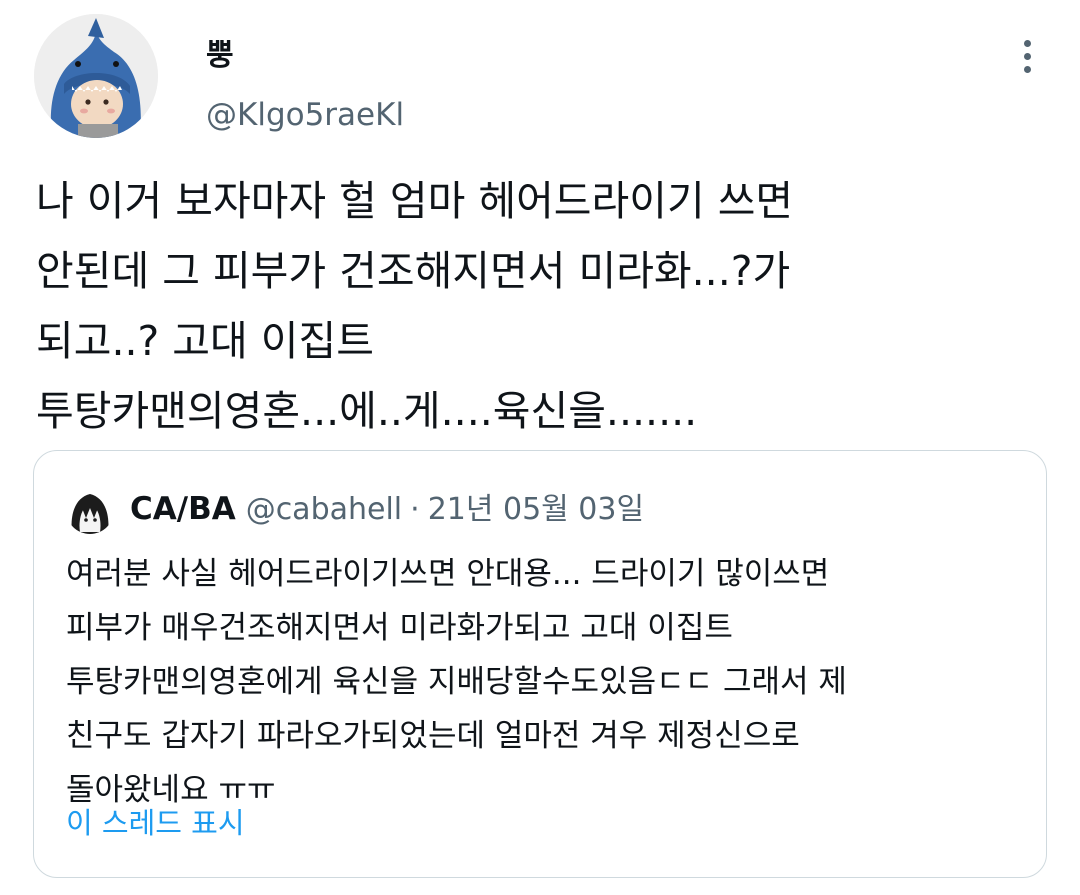 This screenshot has height=895, width=1080. What do you see at coordinates (305, 115) in the screenshot?
I see `author-handle: @Klgo5raeKl` at bounding box center [305, 115].